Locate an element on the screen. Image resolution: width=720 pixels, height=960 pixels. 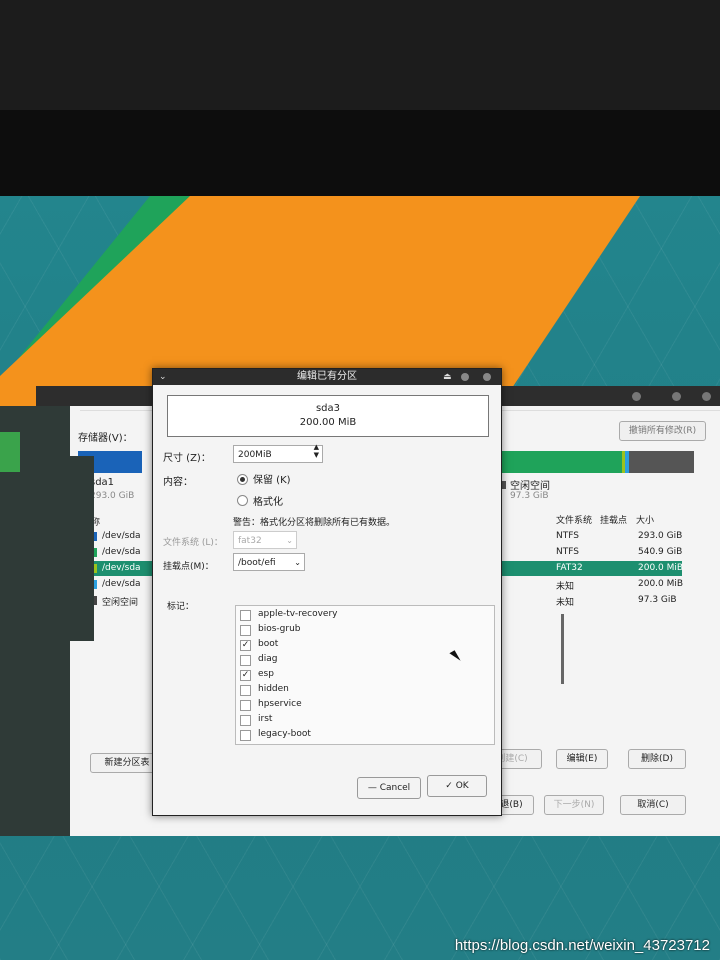
partition-summary: sda3 200.00 MiB is located at coordinates (328, 416).